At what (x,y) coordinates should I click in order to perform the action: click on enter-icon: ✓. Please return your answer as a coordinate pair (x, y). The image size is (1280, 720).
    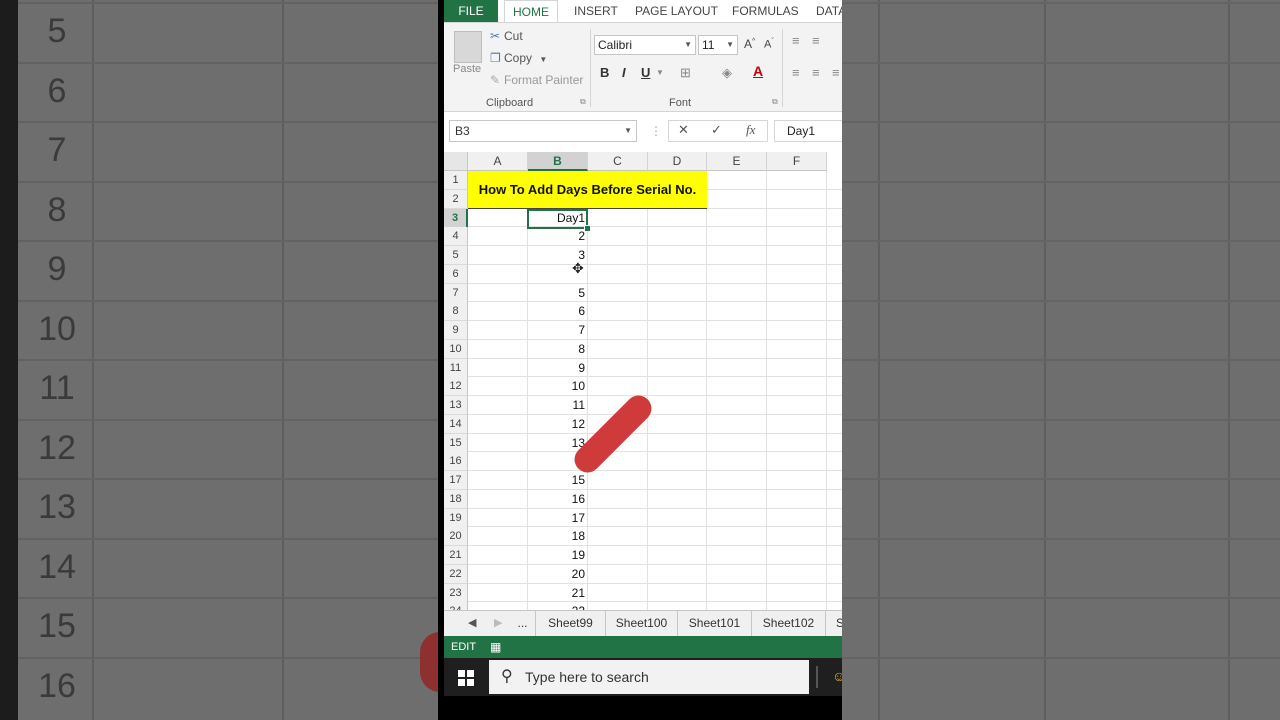
    Looking at the image, I should click on (716, 130).